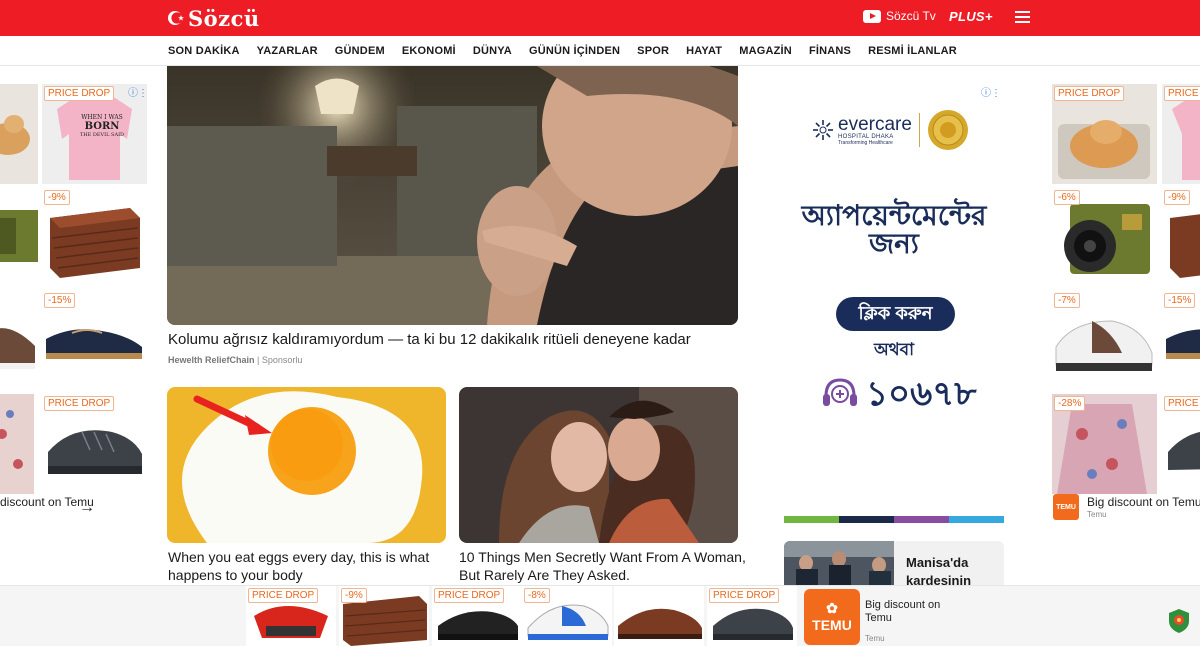 This screenshot has height=646, width=1200. What do you see at coordinates (832, 608) in the screenshot?
I see `temu-glyph-icon: ✿` at bounding box center [832, 608].